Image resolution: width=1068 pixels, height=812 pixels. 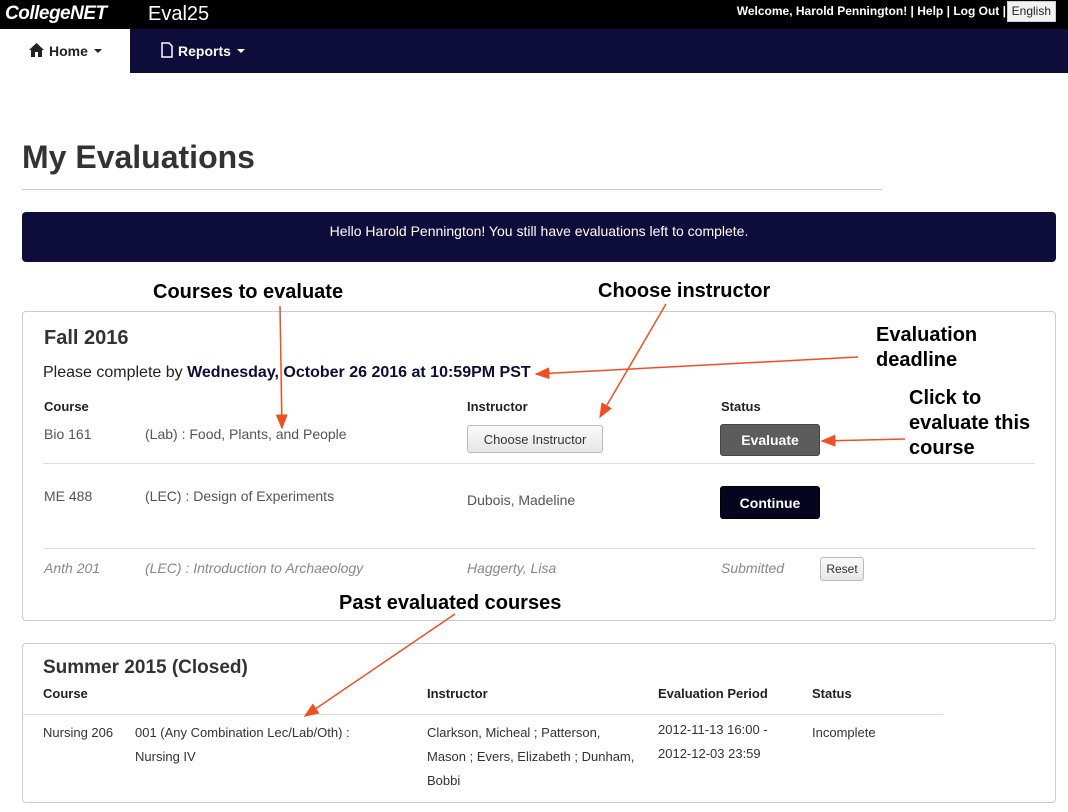 I want to click on main-nav: Home Reports, so click(x=534, y=51).